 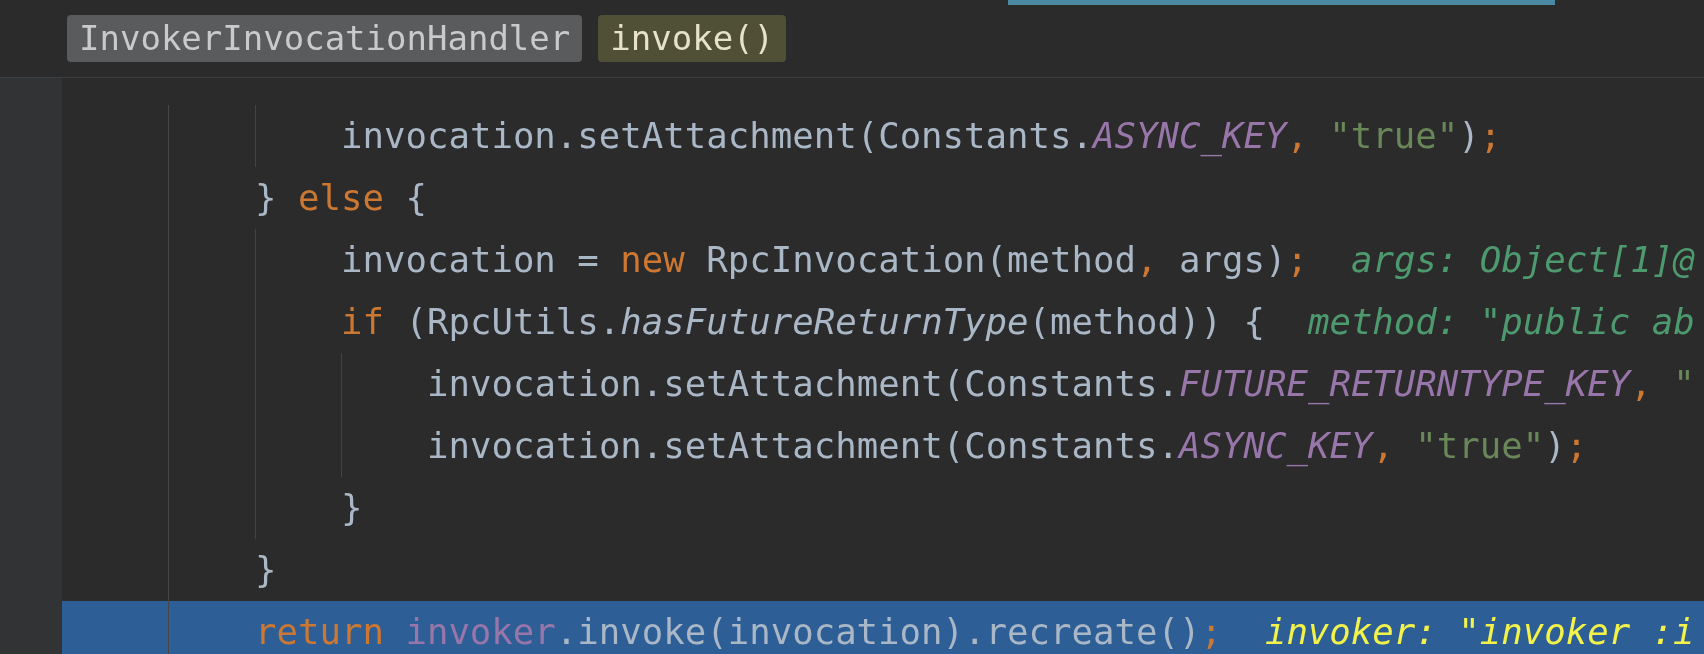 What do you see at coordinates (1479, 632) in the screenshot?
I see `inline-value-hint: invoker: "invoker :i` at bounding box center [1479, 632].